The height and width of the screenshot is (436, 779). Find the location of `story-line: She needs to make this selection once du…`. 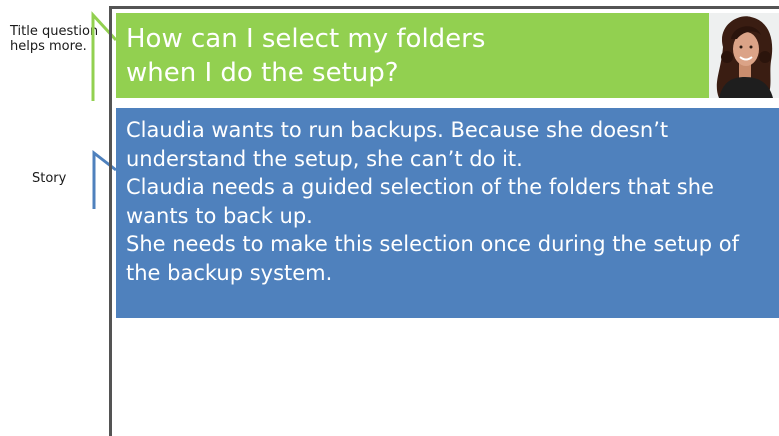

story-line: She needs to make this selection once du… is located at coordinates (432, 258).